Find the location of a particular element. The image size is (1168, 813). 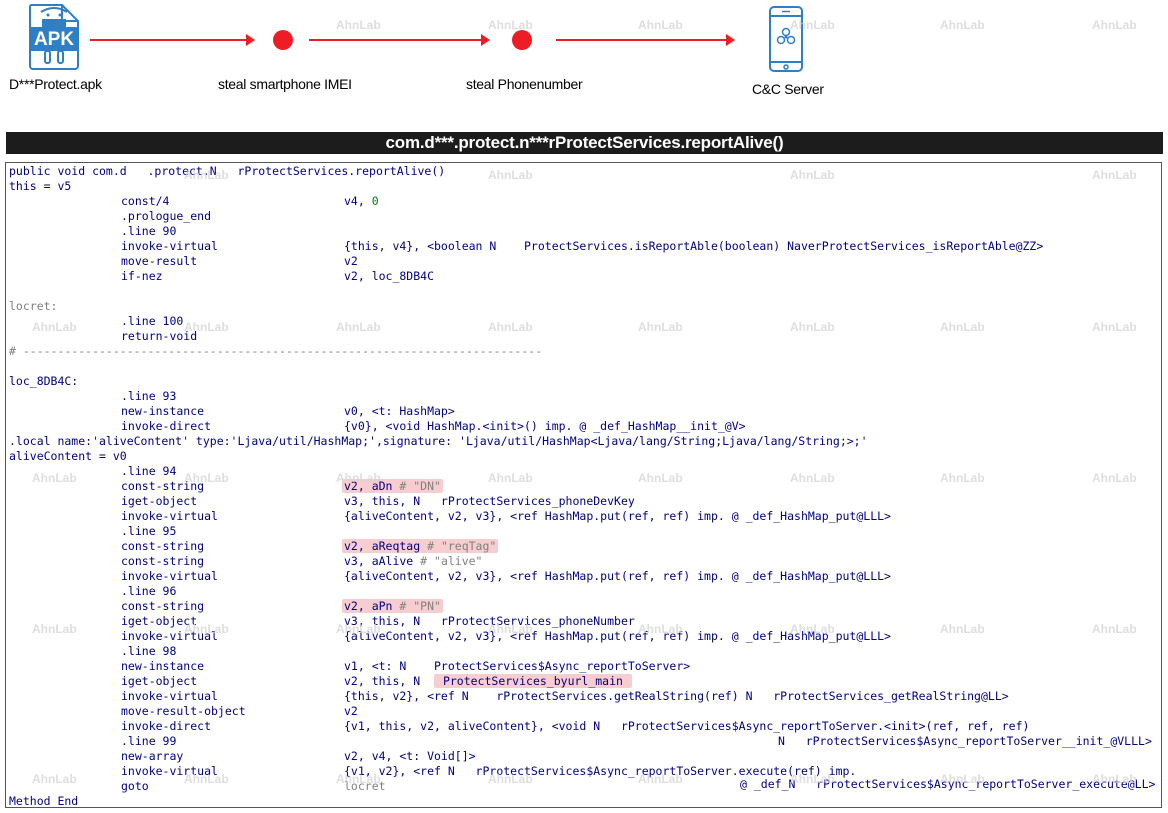

code-line: iget-object is located at coordinates (159, 501).